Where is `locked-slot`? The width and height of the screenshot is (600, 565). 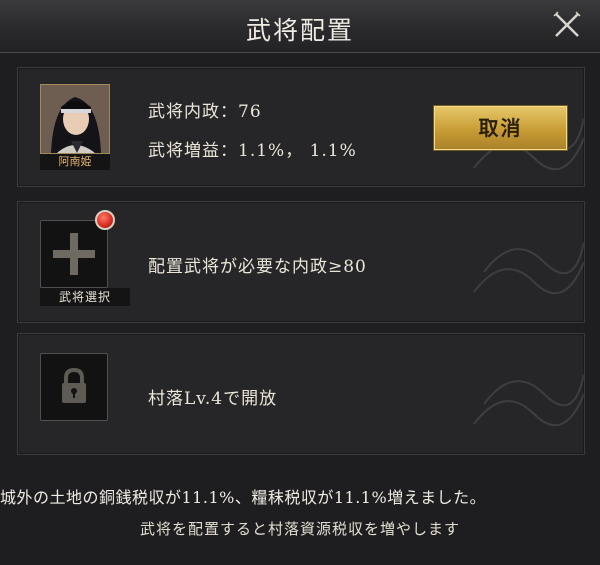 locked-slot is located at coordinates (74, 387).